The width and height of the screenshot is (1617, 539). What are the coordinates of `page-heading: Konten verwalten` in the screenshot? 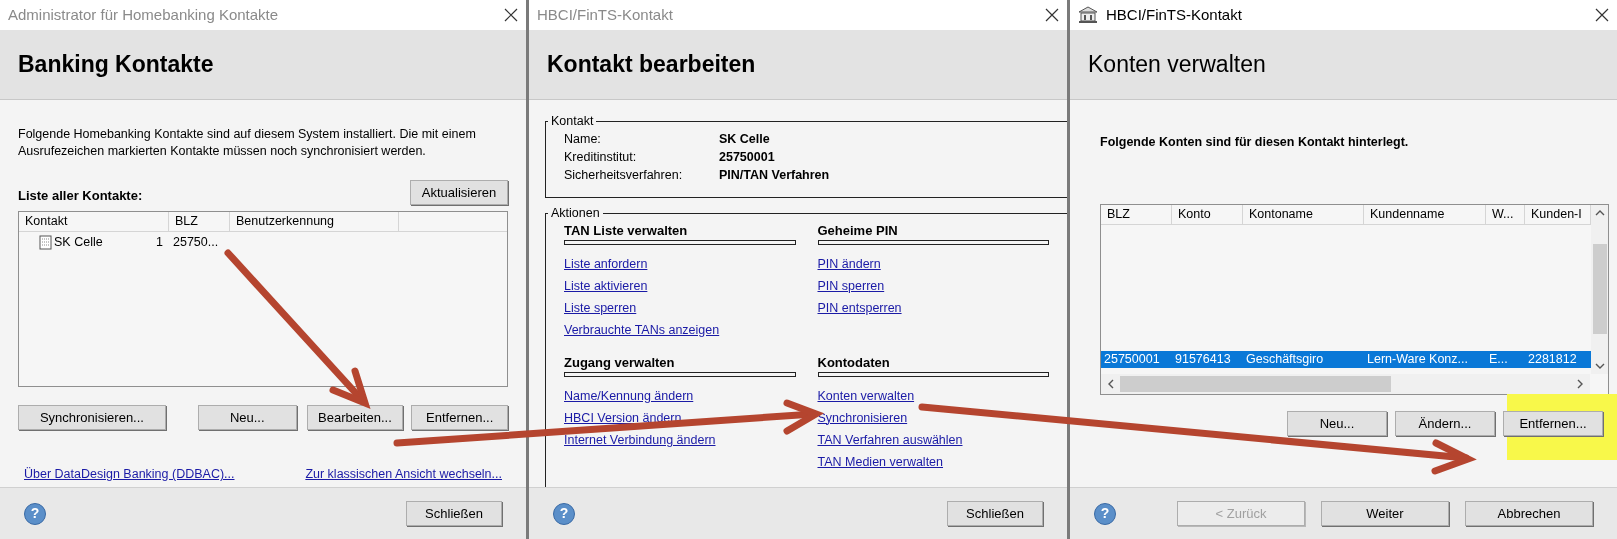 It's located at (1177, 65).